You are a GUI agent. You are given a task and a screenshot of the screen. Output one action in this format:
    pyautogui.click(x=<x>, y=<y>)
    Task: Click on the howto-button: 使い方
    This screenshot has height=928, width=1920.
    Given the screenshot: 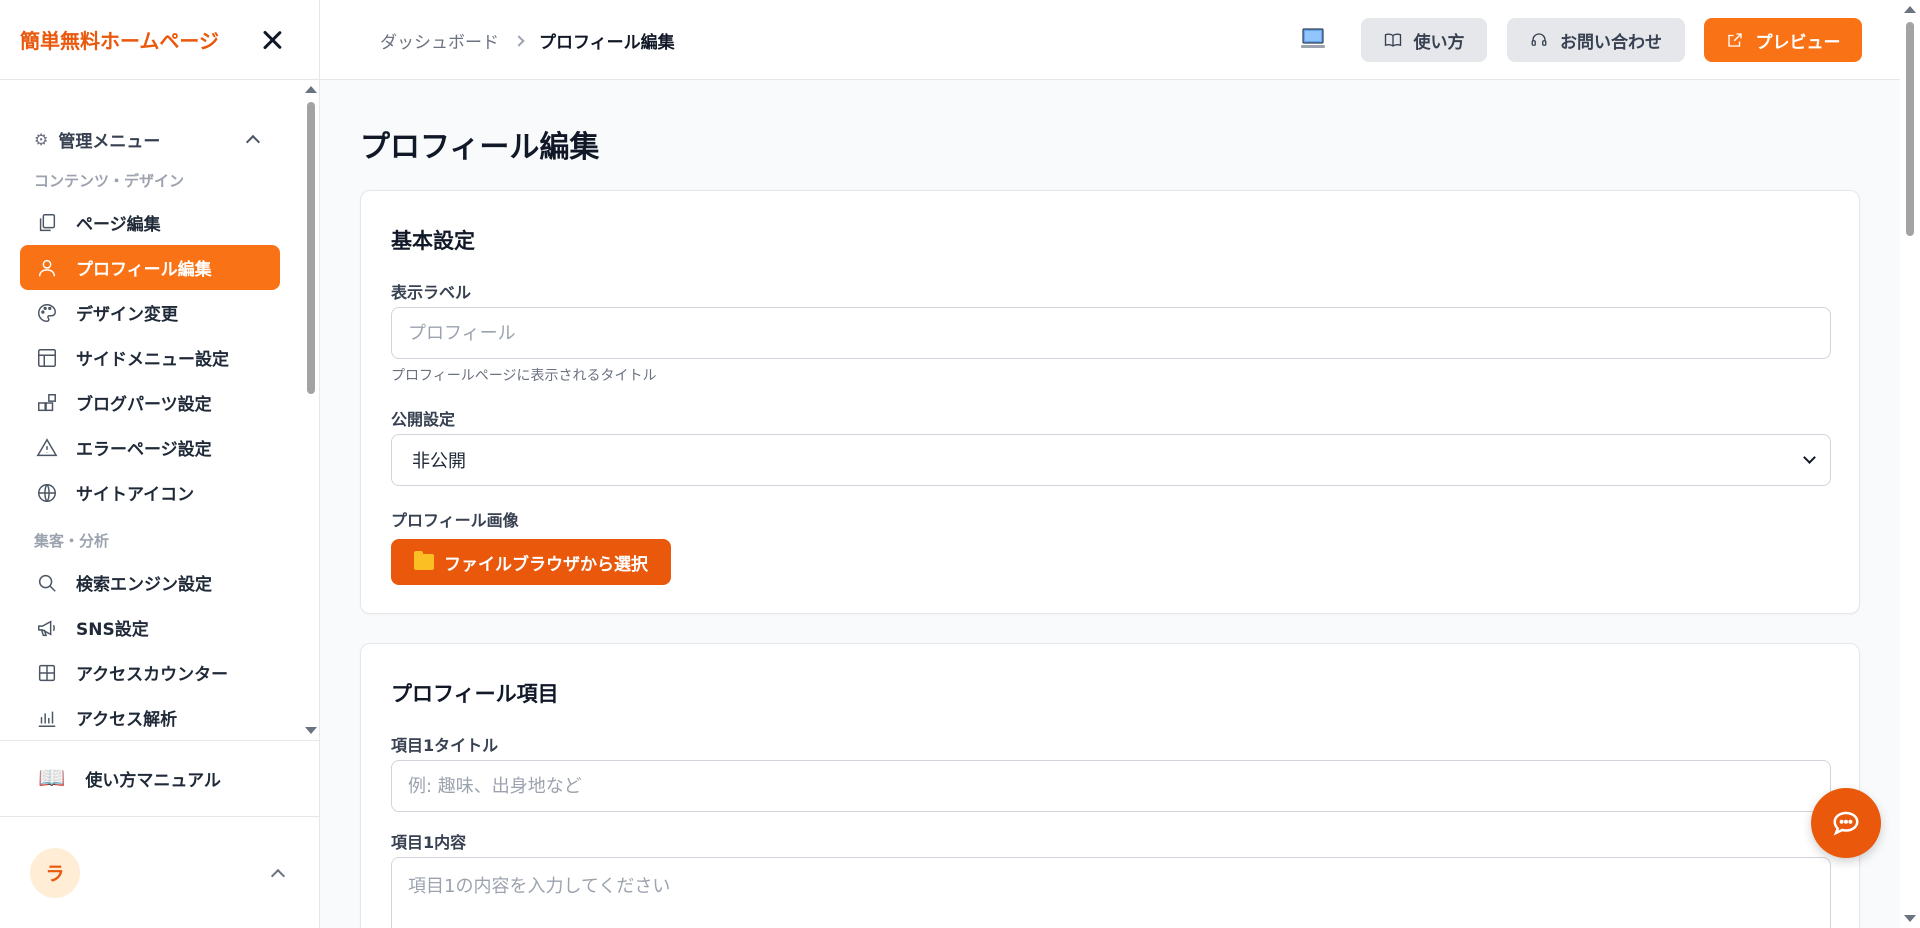 What is the action you would take?
    pyautogui.click(x=1424, y=40)
    